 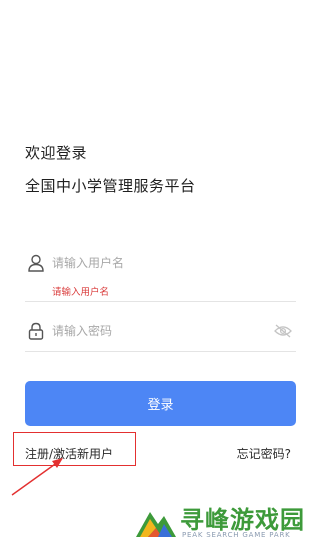 I want to click on welcome-heading: 欢迎登录, so click(x=56, y=153).